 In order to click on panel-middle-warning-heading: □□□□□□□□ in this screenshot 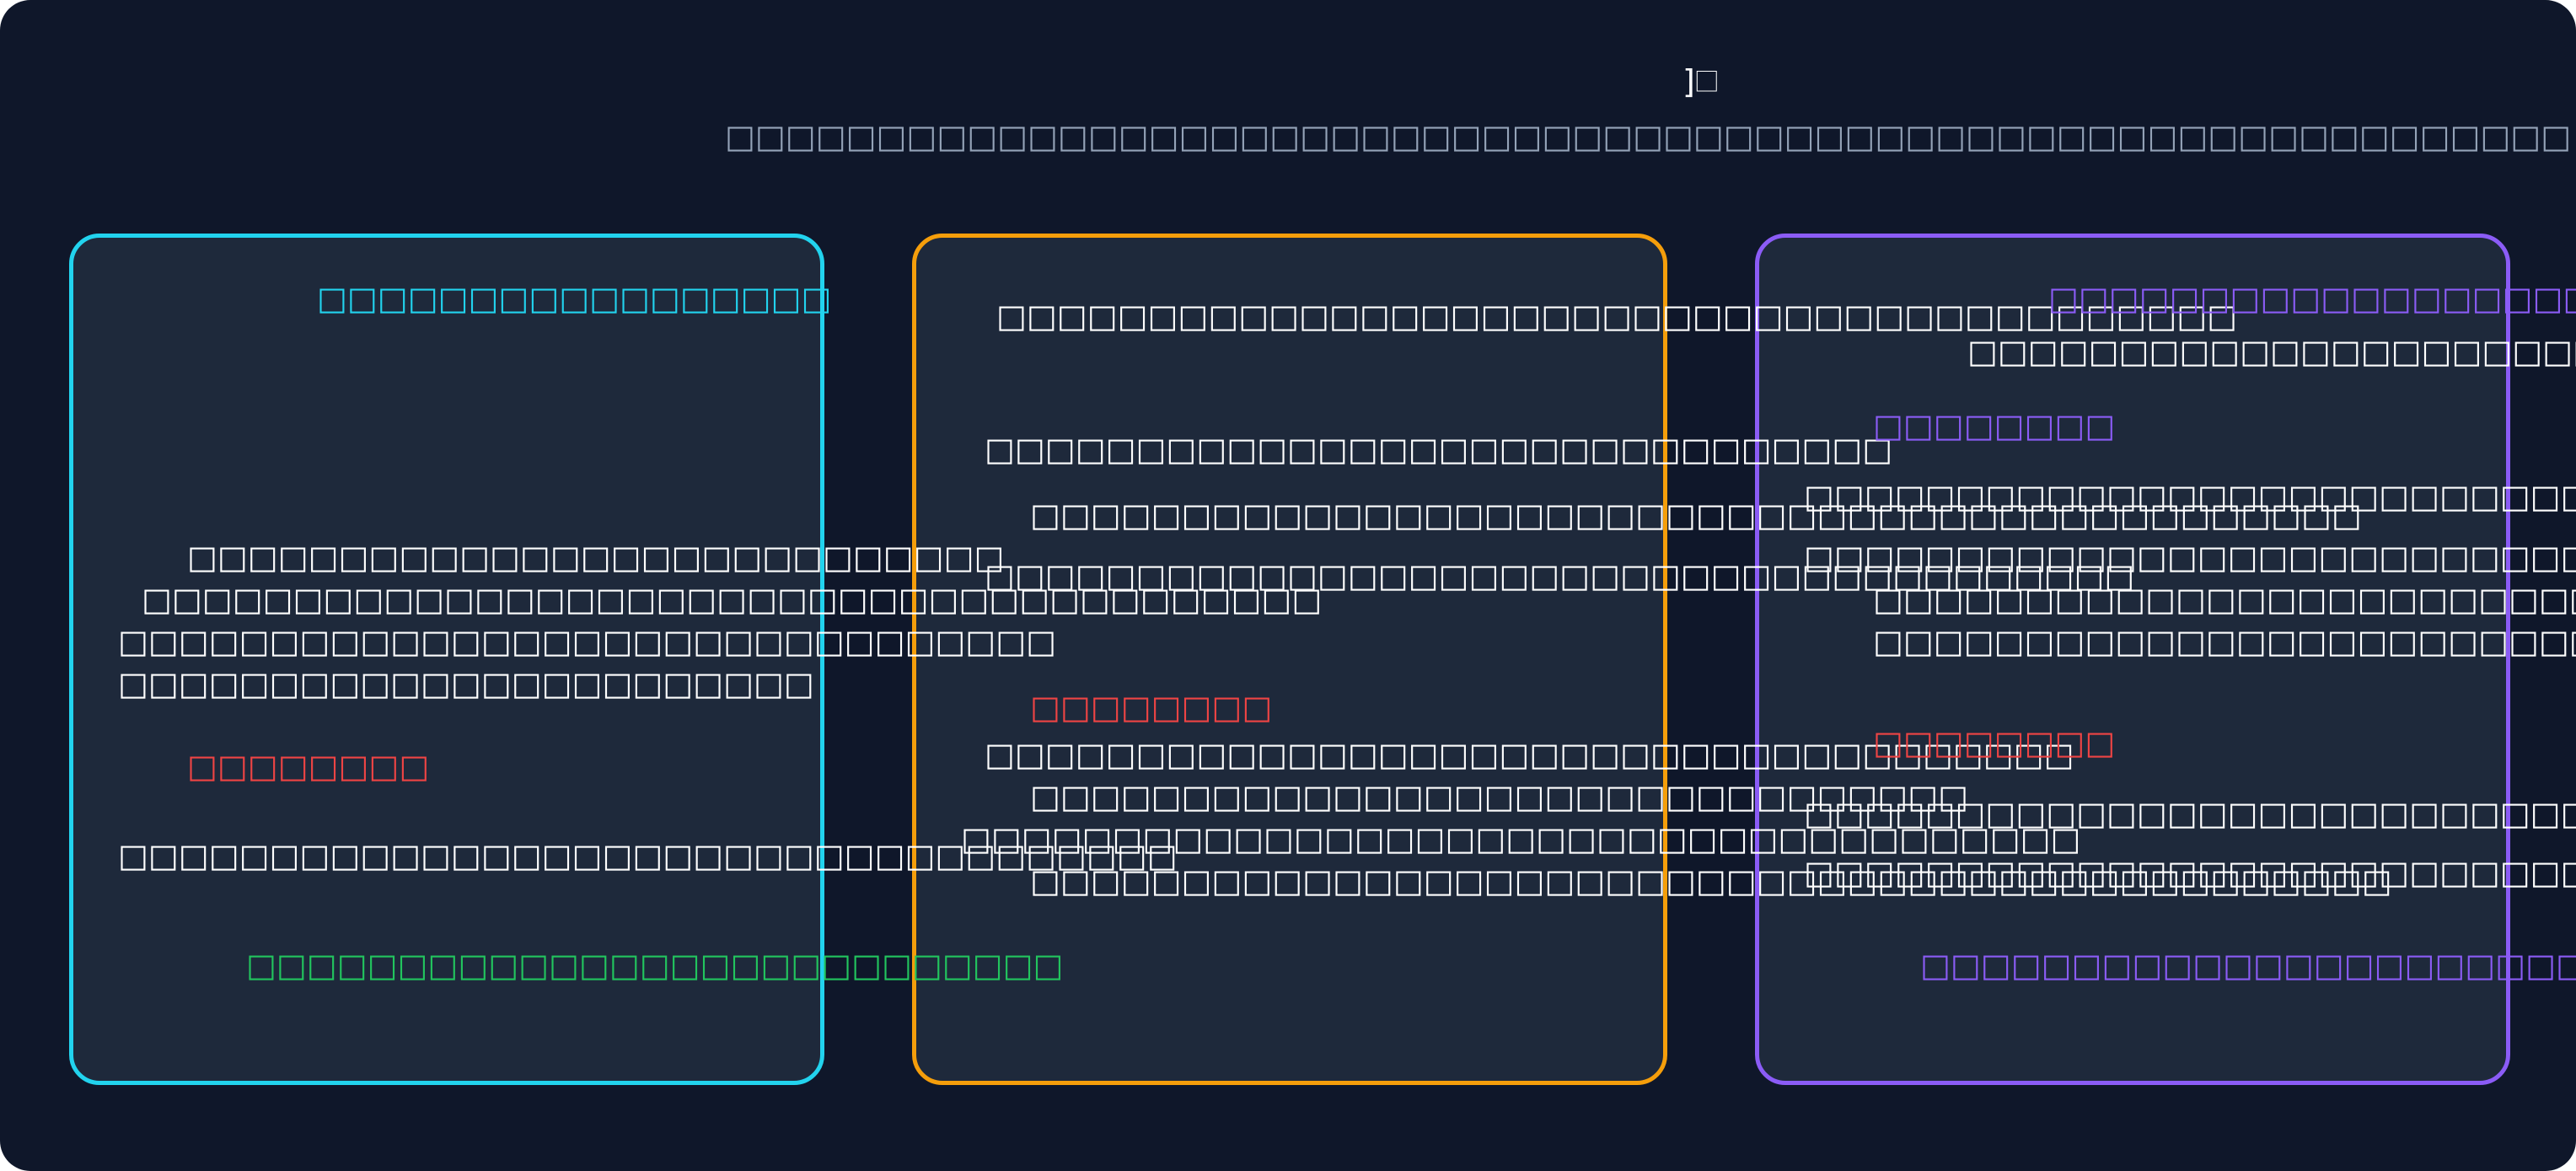, I will do `click(1151, 707)`.